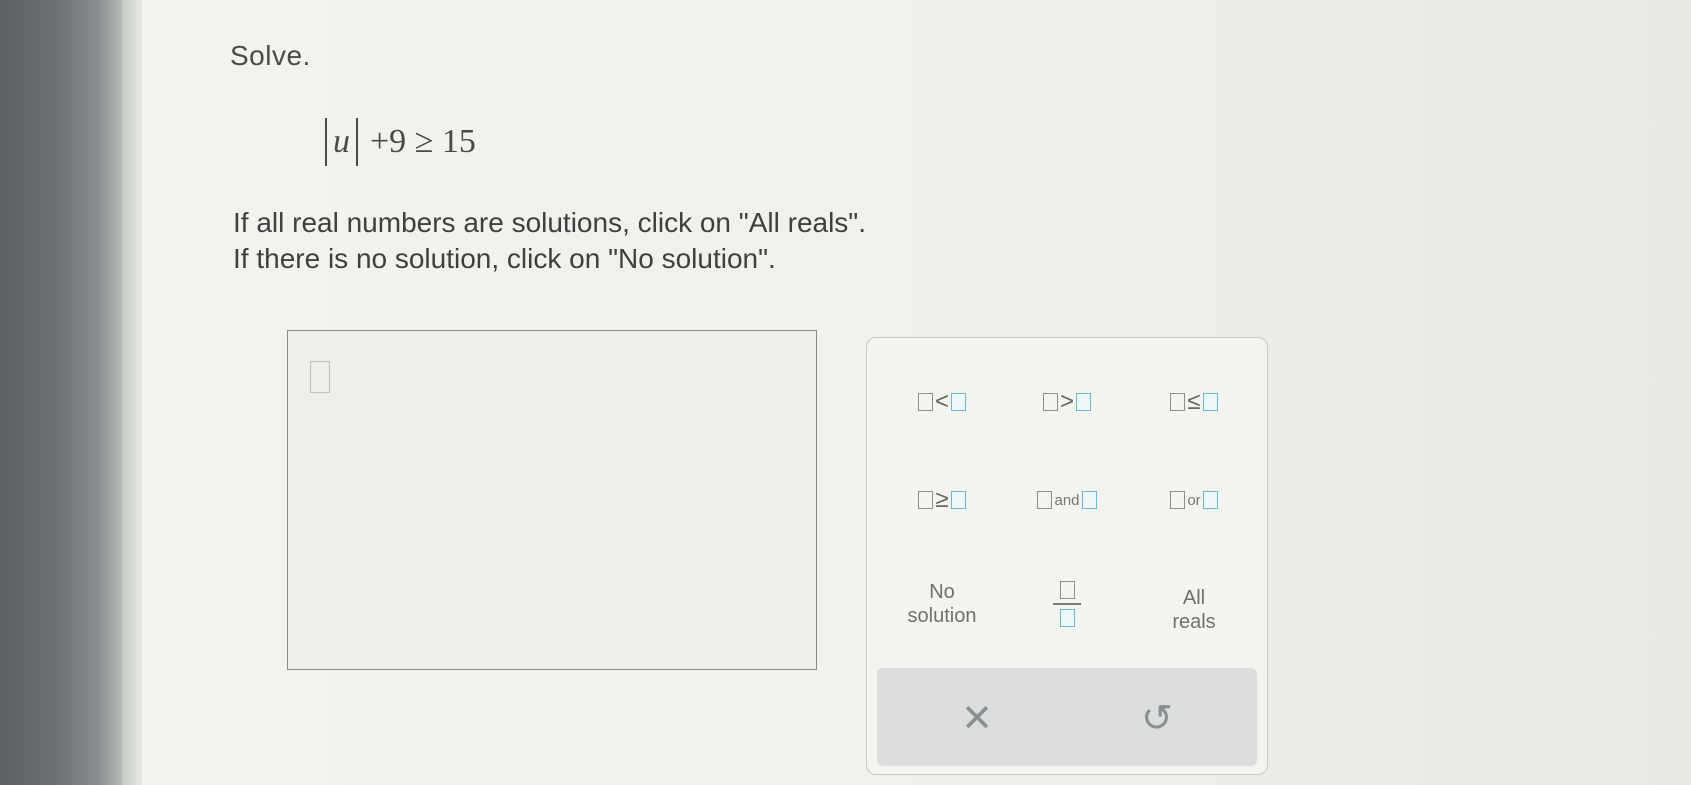 The height and width of the screenshot is (785, 1691). I want to click on less-than-symbol: <, so click(941, 401).